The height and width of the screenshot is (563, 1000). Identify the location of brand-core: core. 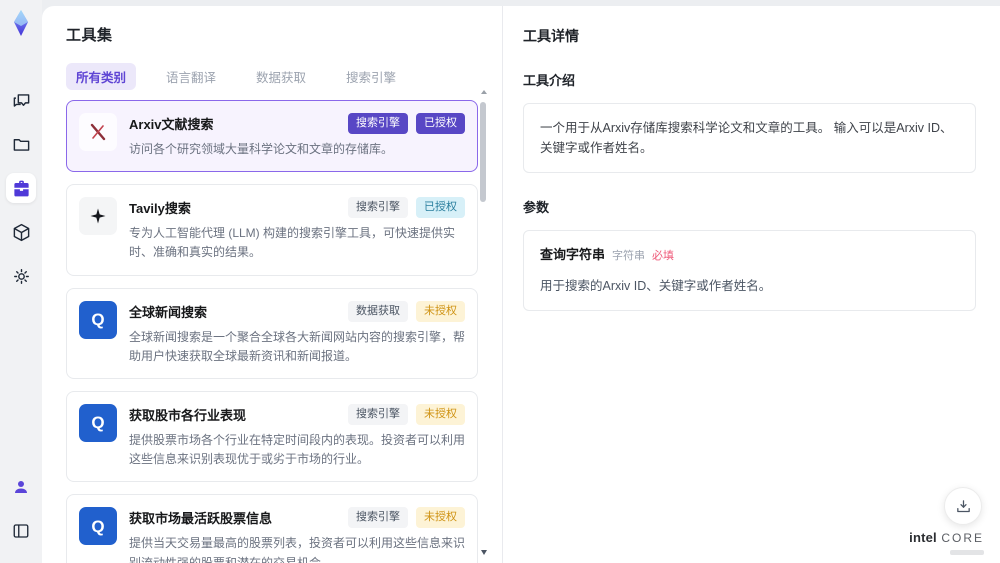
(962, 538).